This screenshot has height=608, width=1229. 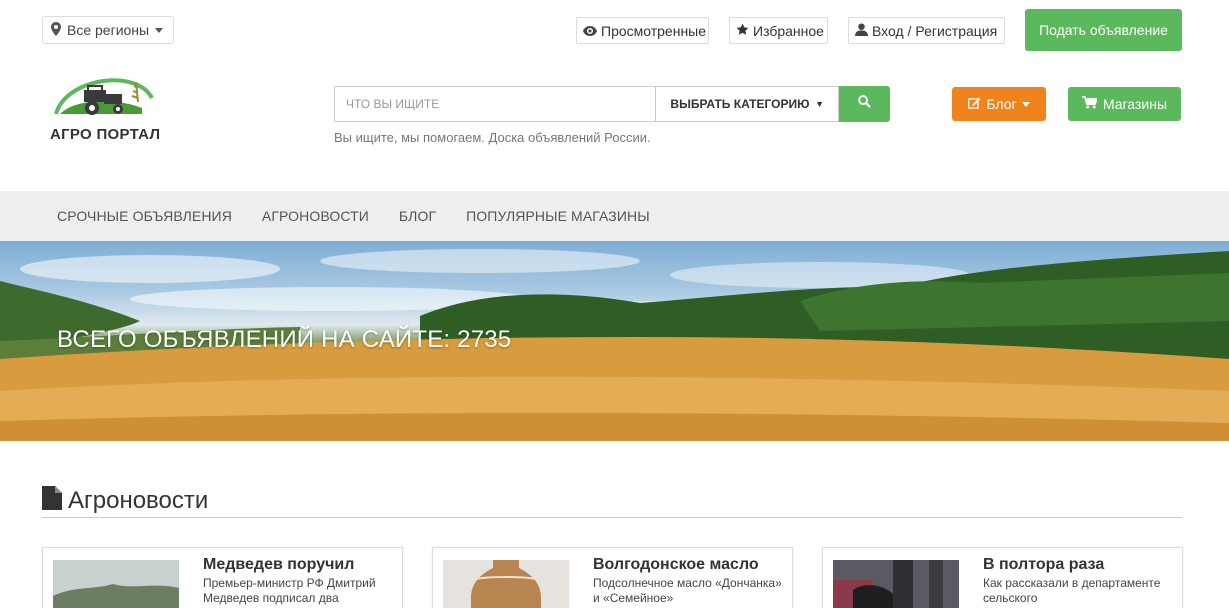 I want to click on login-link: Вход / Регистрация, so click(x=926, y=30).